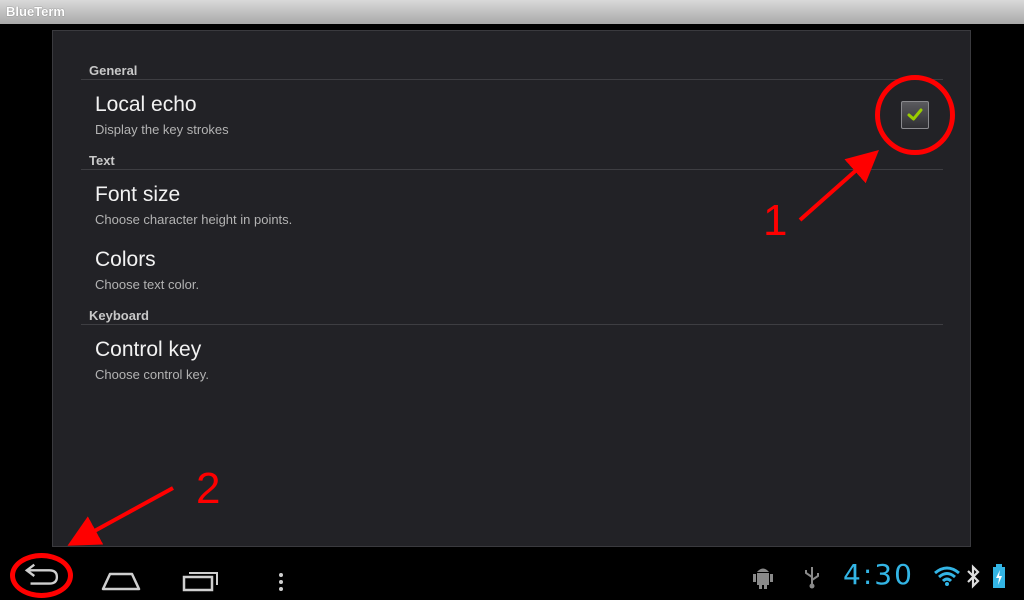  Describe the element at coordinates (201, 581) in the screenshot. I see `recent-apps-icon` at that location.